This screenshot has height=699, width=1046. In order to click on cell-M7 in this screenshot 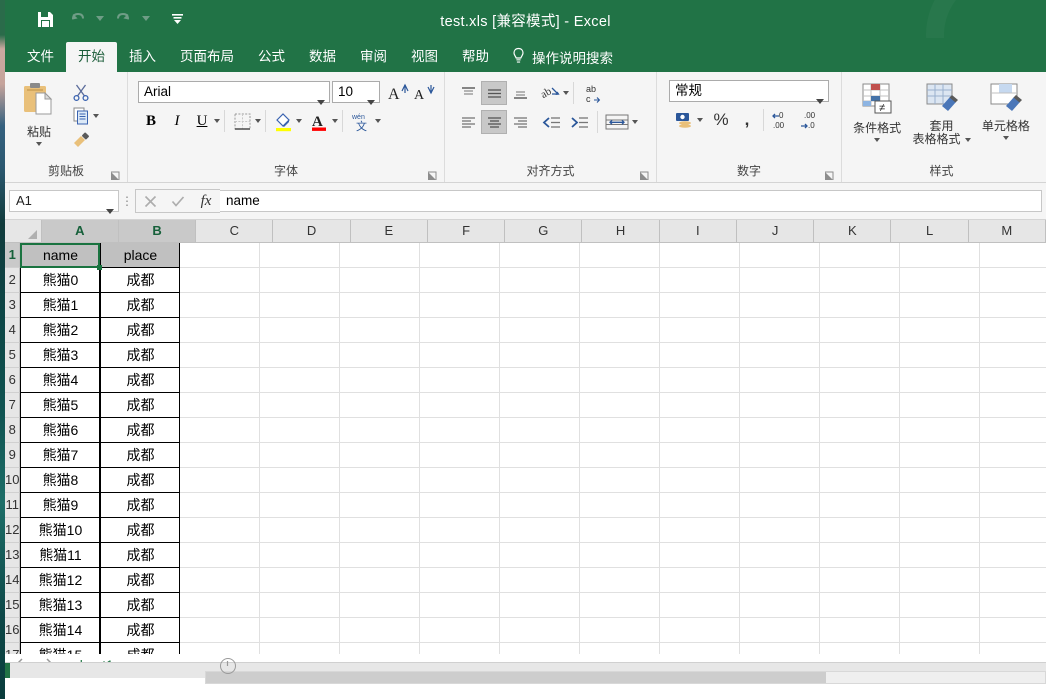, I will do `click(1013, 405)`.